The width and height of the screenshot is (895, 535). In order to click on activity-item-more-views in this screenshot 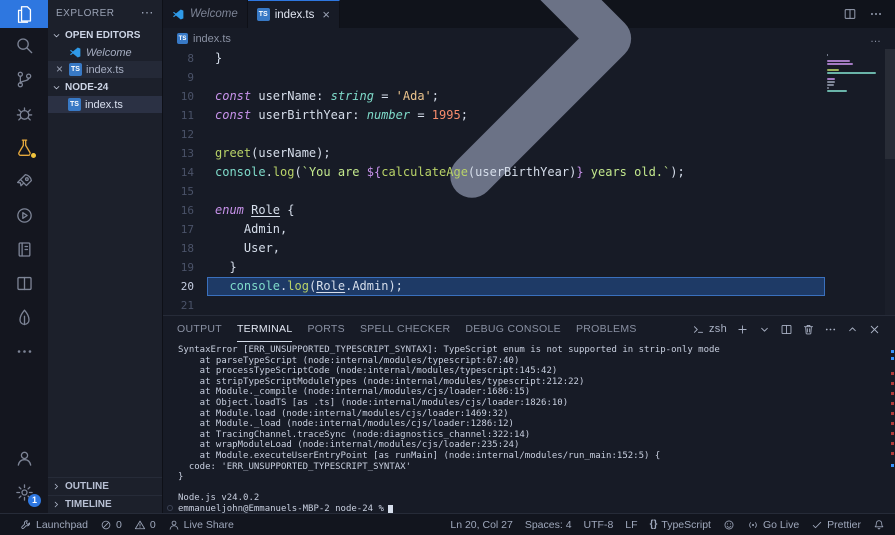, I will do `click(24, 351)`.